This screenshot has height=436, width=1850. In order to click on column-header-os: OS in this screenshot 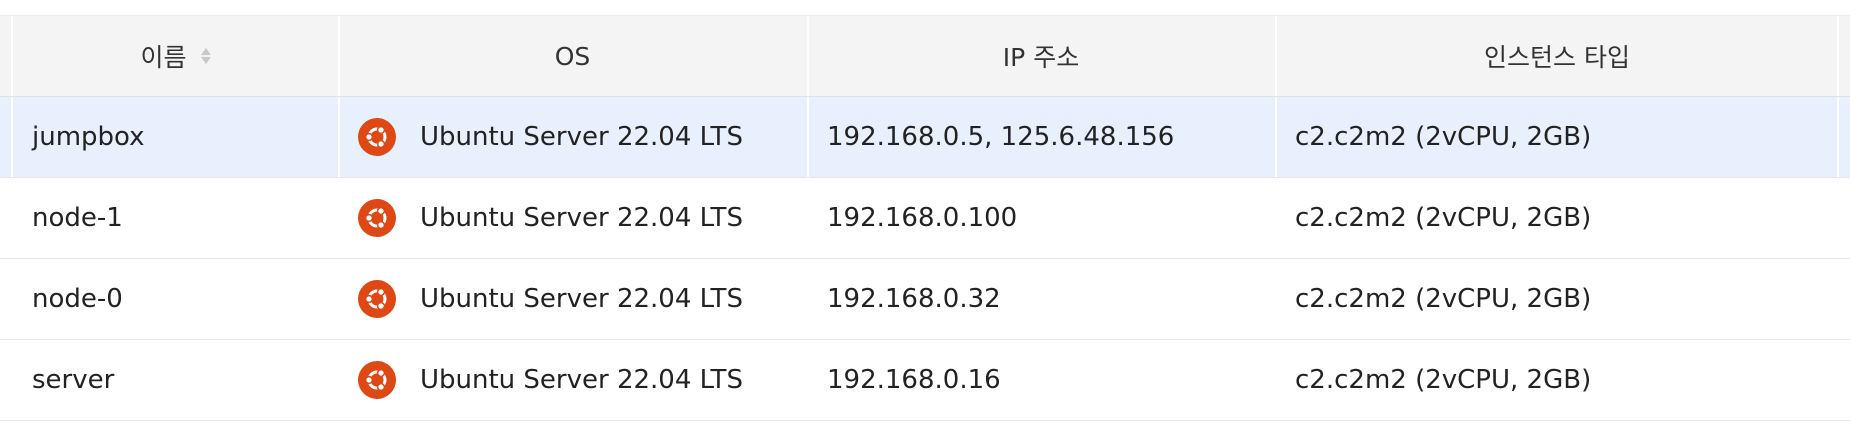, I will do `click(572, 56)`.